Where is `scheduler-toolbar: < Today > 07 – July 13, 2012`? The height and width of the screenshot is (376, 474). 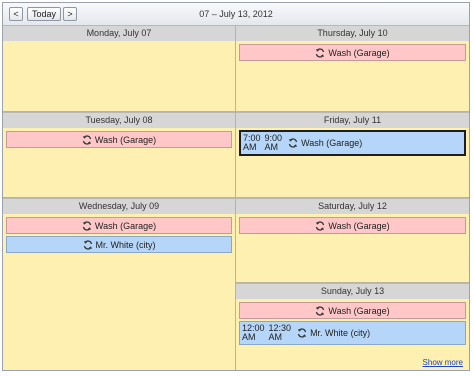 scheduler-toolbar: < Today > 07 – July 13, 2012 is located at coordinates (236, 14).